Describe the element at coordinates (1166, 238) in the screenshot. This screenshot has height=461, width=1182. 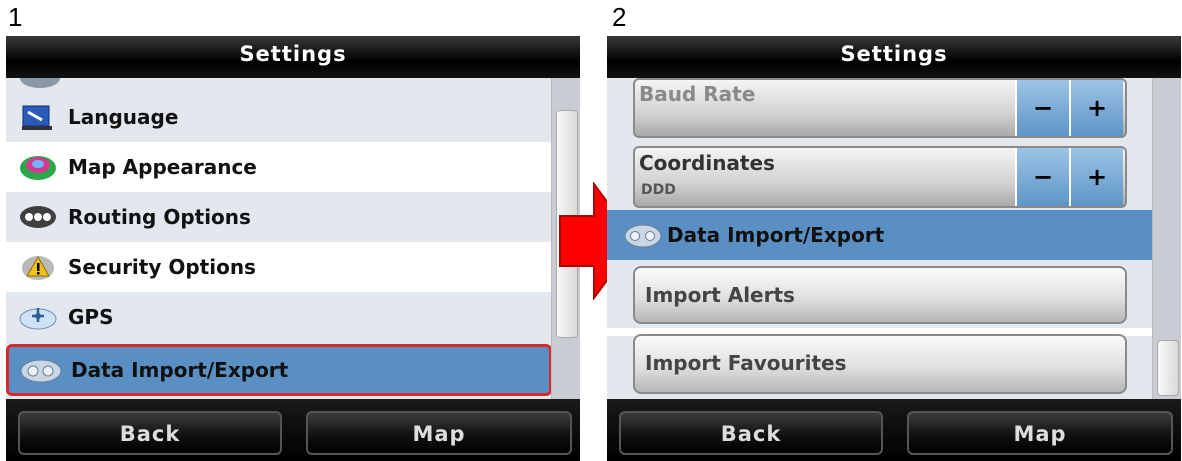
I see `scrollbar` at that location.